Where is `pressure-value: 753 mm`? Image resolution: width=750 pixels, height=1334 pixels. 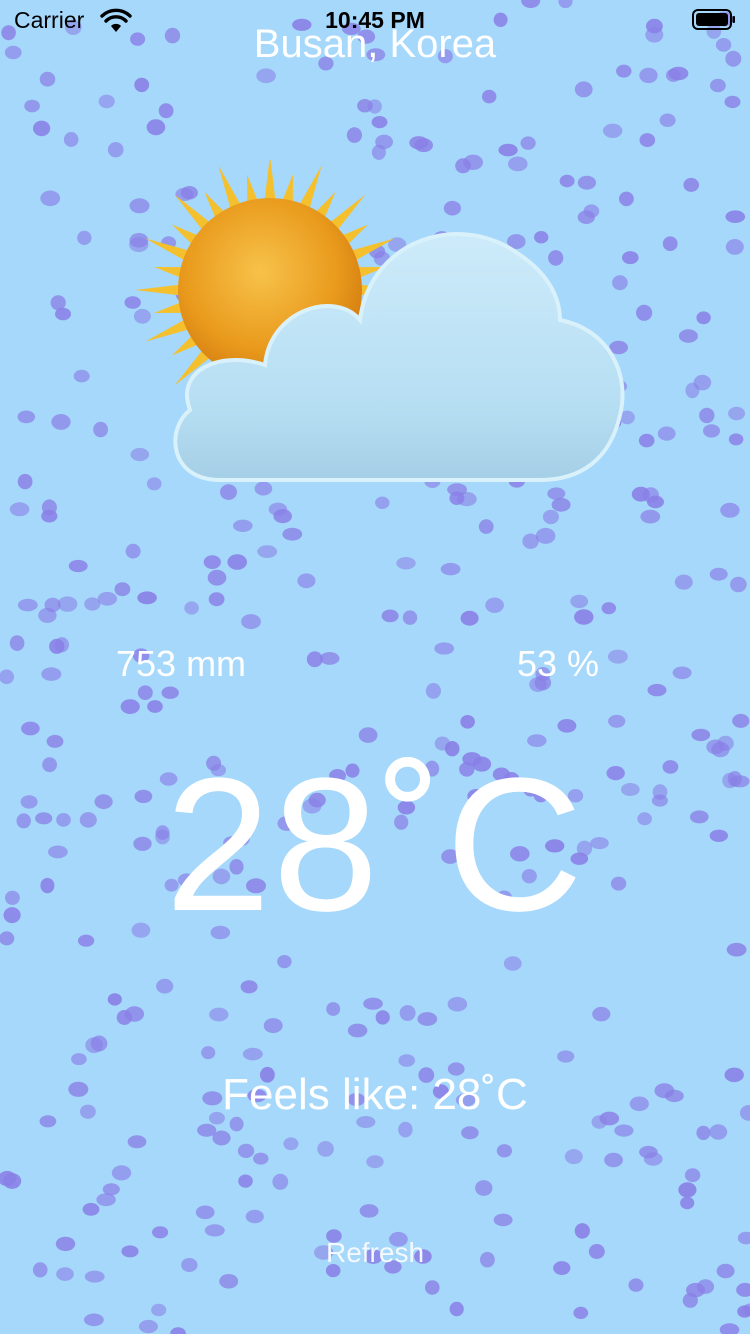 pressure-value: 753 mm is located at coordinates (181, 663).